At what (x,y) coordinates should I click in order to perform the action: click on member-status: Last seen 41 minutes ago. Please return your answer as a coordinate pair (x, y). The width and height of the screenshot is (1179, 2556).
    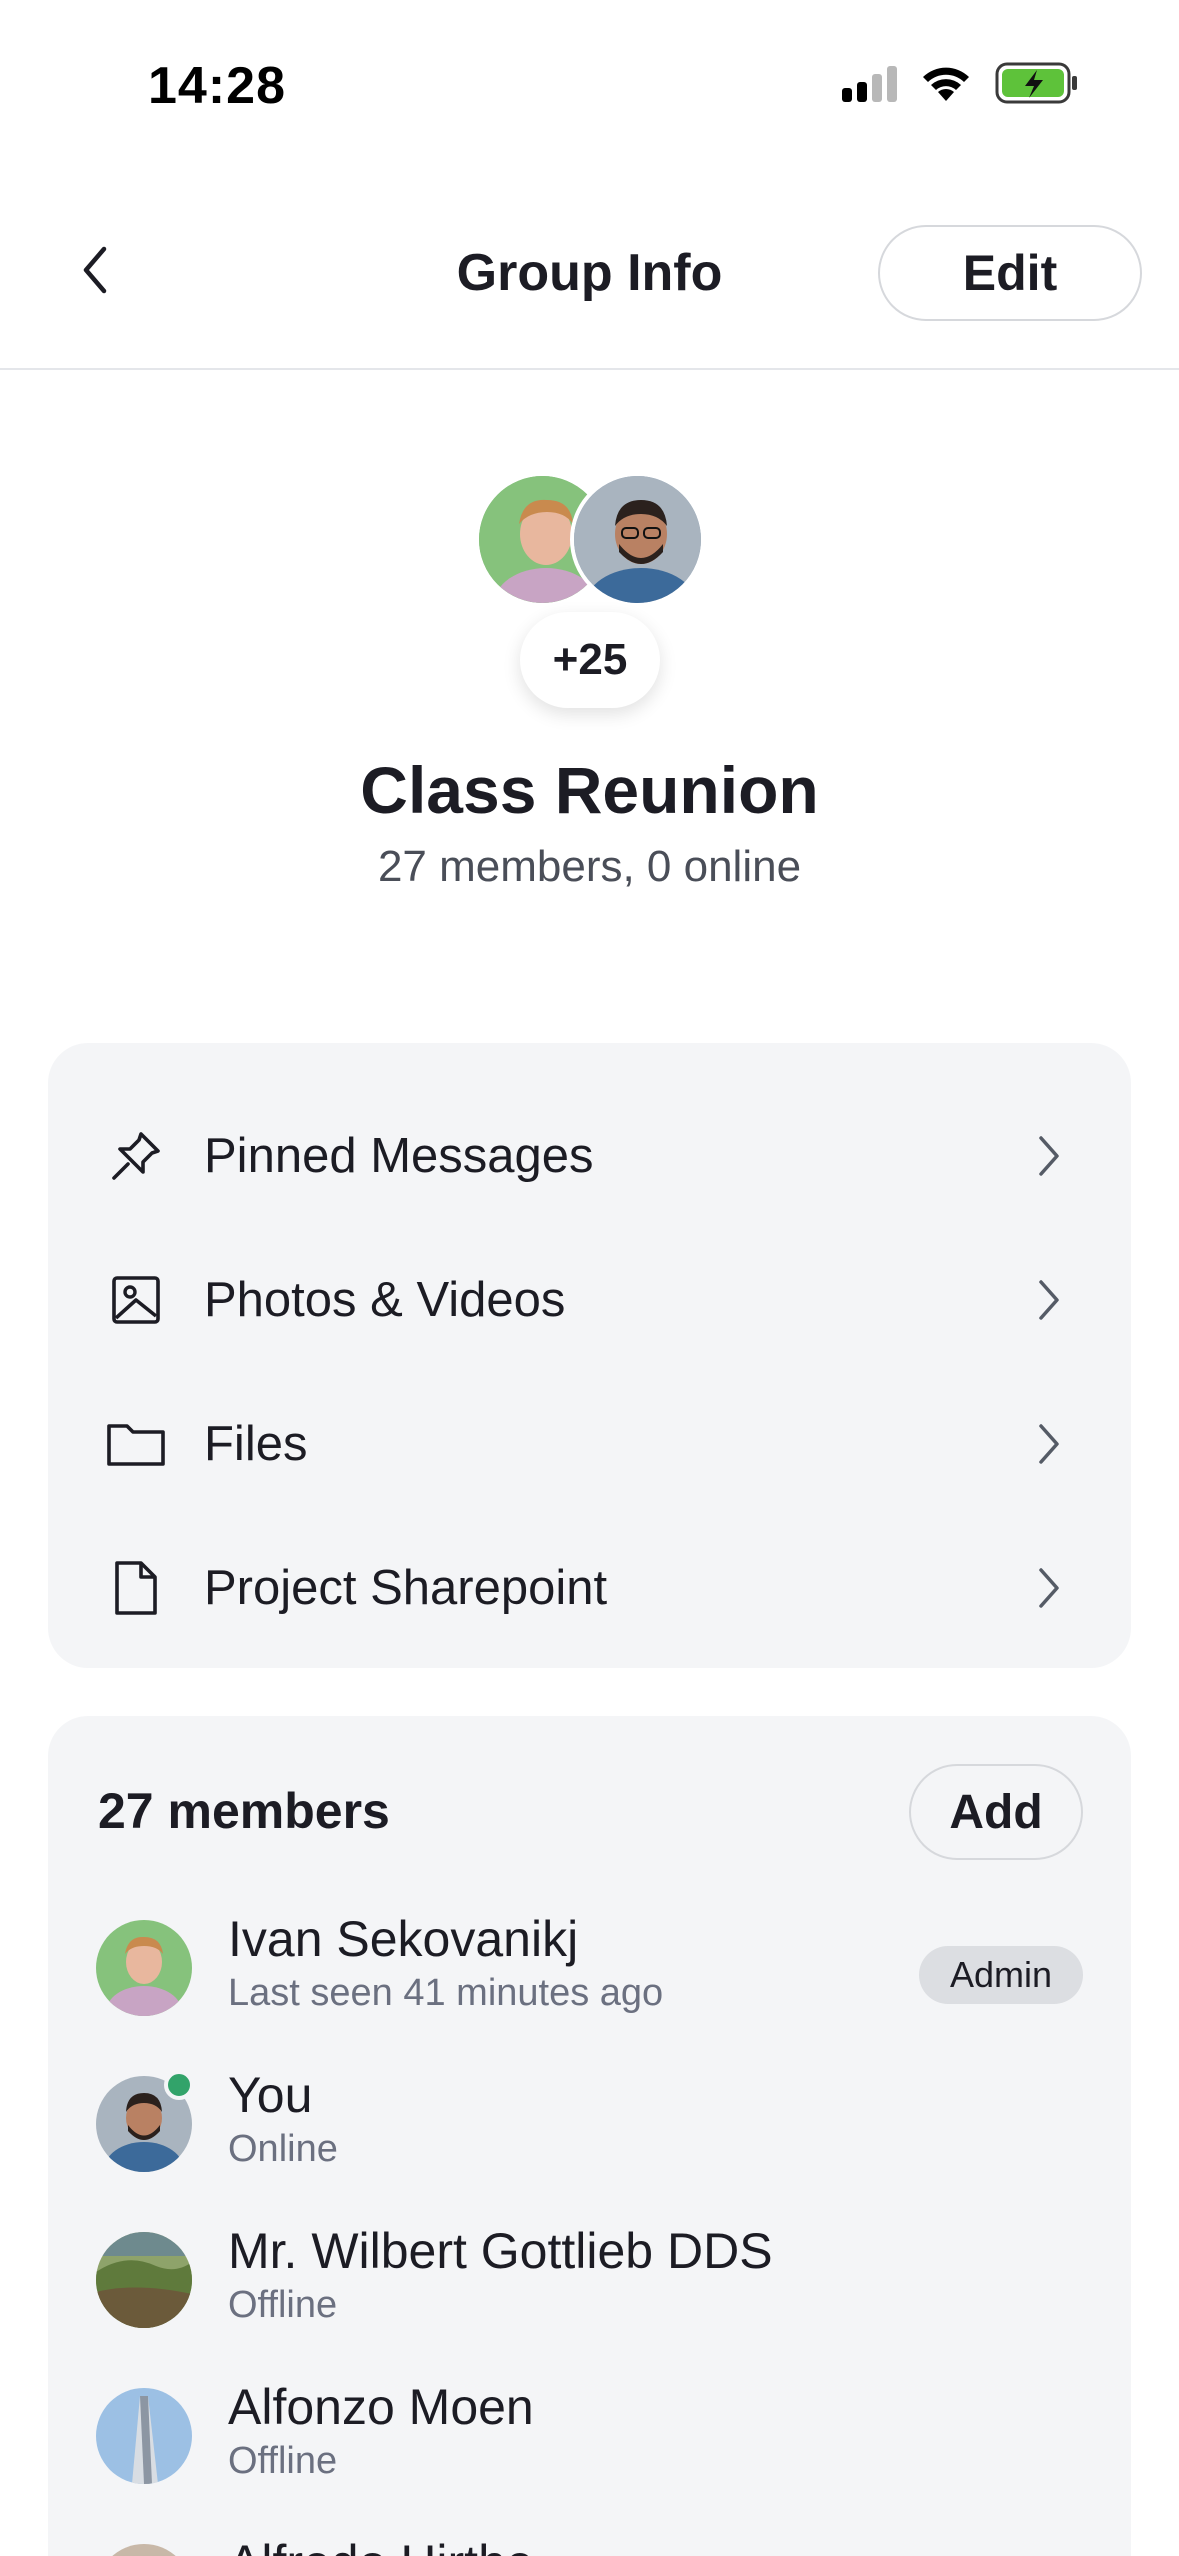
    Looking at the image, I should click on (446, 1993).